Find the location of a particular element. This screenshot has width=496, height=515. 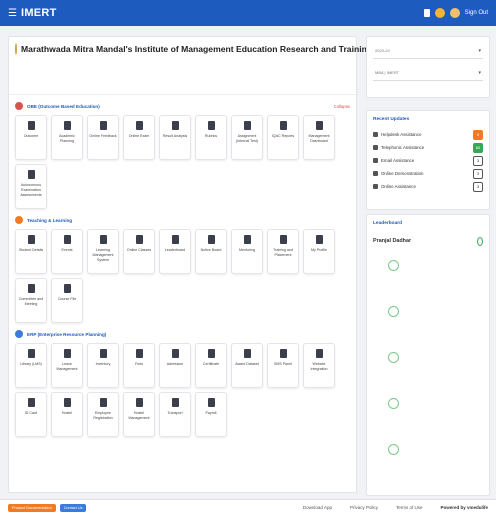

update-online-assistance: Online Assistance 3 is located at coordinates (428, 186).